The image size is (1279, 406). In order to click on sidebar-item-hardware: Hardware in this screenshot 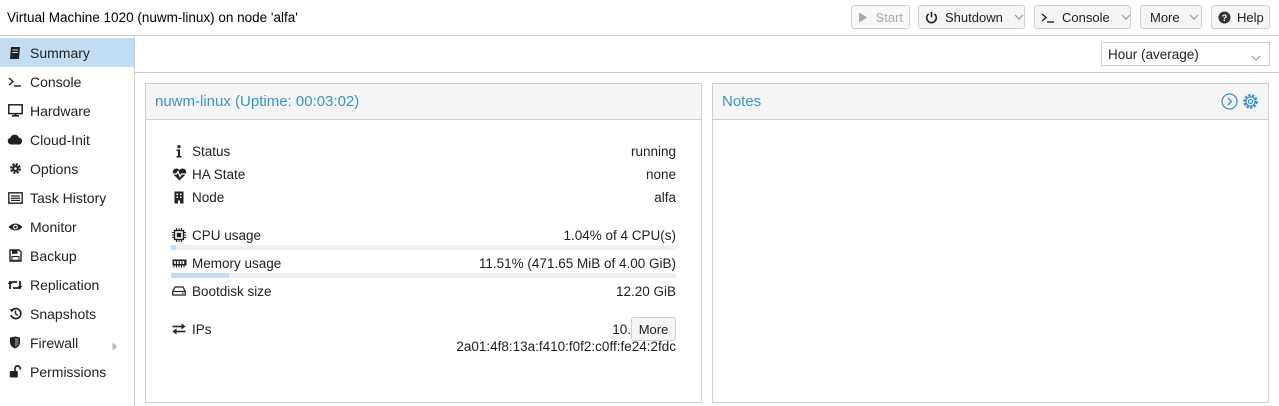, I will do `click(67, 110)`.